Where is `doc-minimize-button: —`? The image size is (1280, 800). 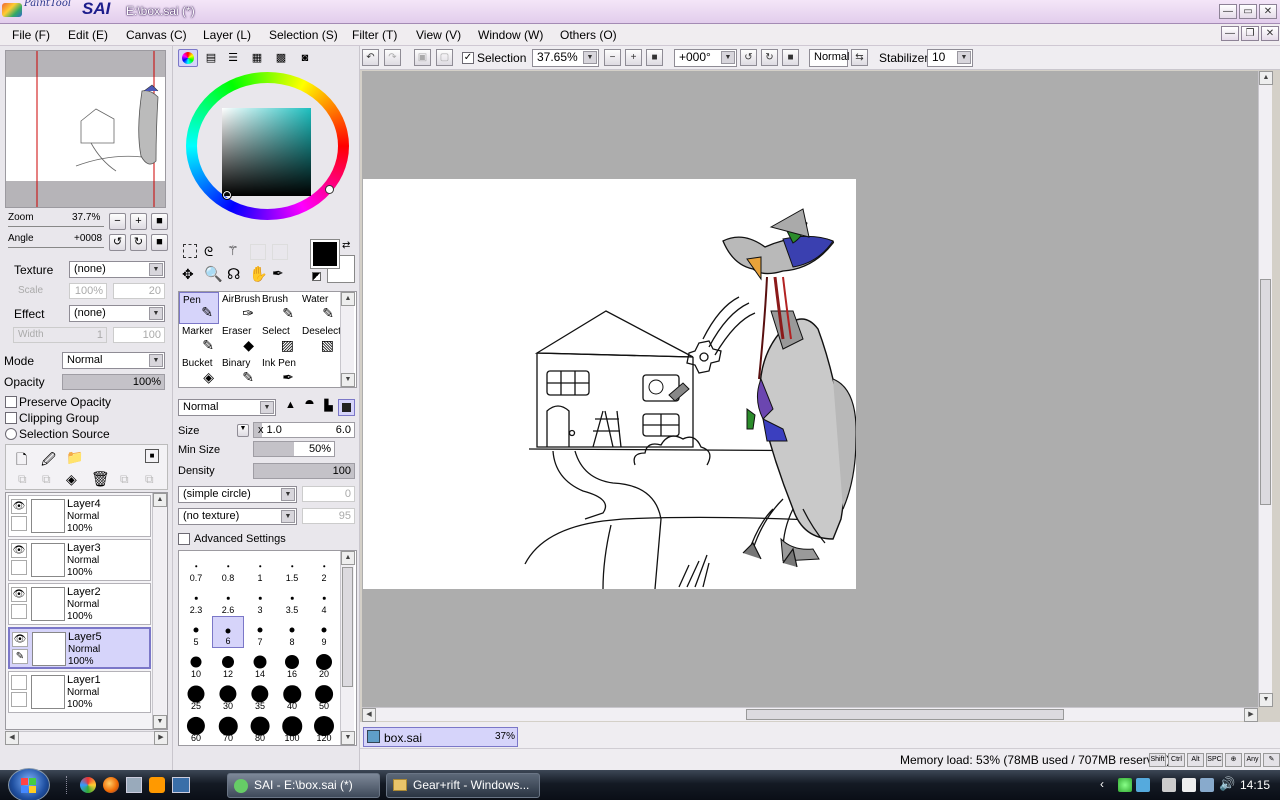 doc-minimize-button: — is located at coordinates (1230, 33).